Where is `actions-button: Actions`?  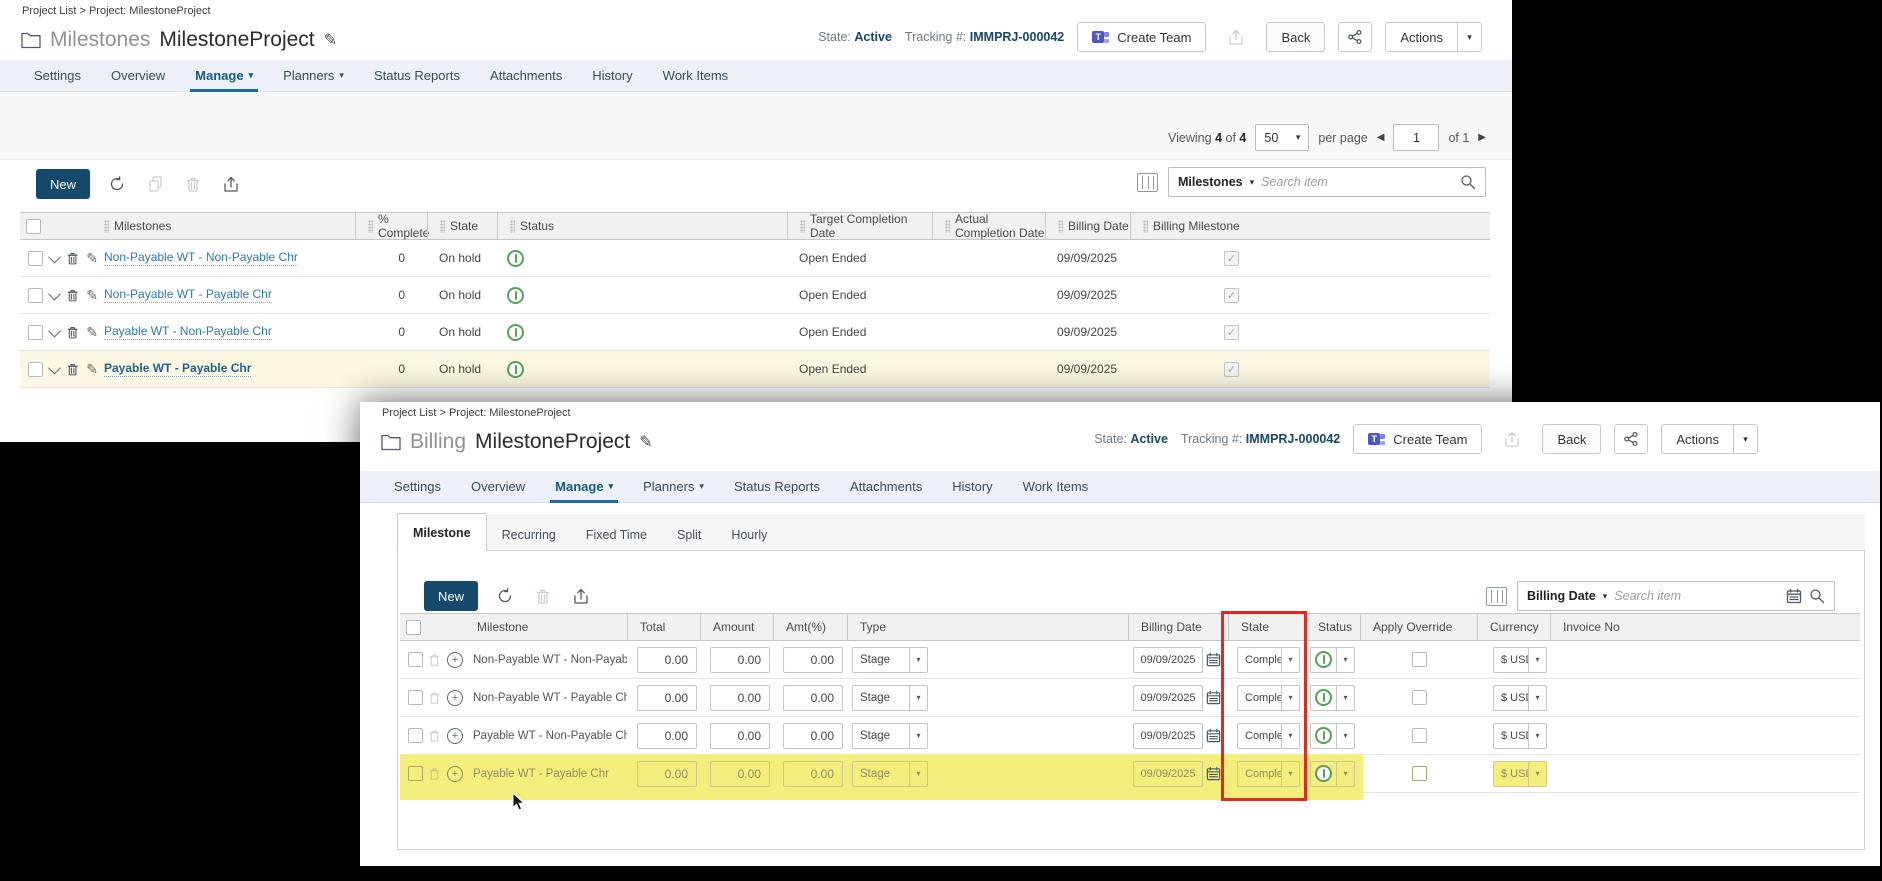 actions-button: Actions is located at coordinates (1421, 37).